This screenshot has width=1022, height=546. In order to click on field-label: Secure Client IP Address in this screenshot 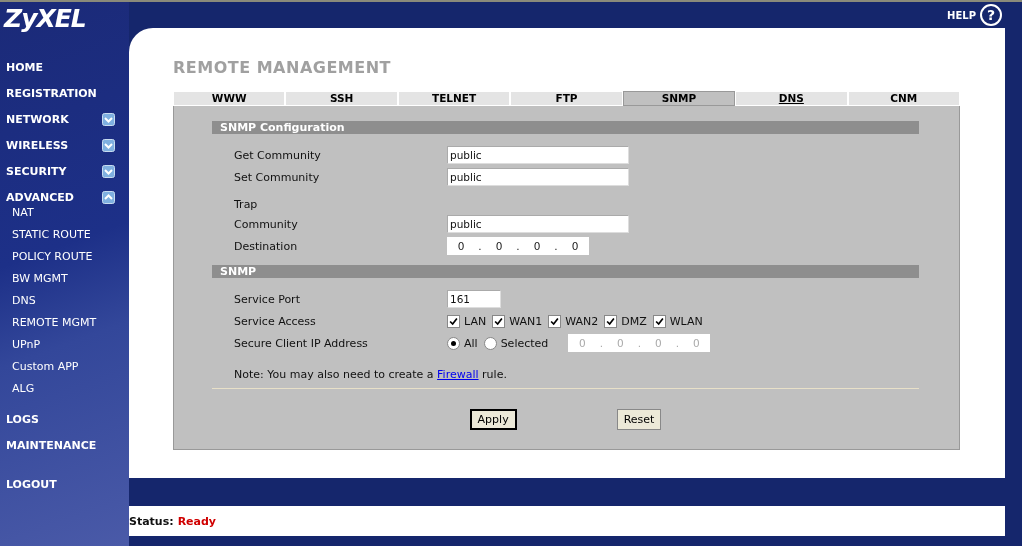, I will do `click(301, 343)`.